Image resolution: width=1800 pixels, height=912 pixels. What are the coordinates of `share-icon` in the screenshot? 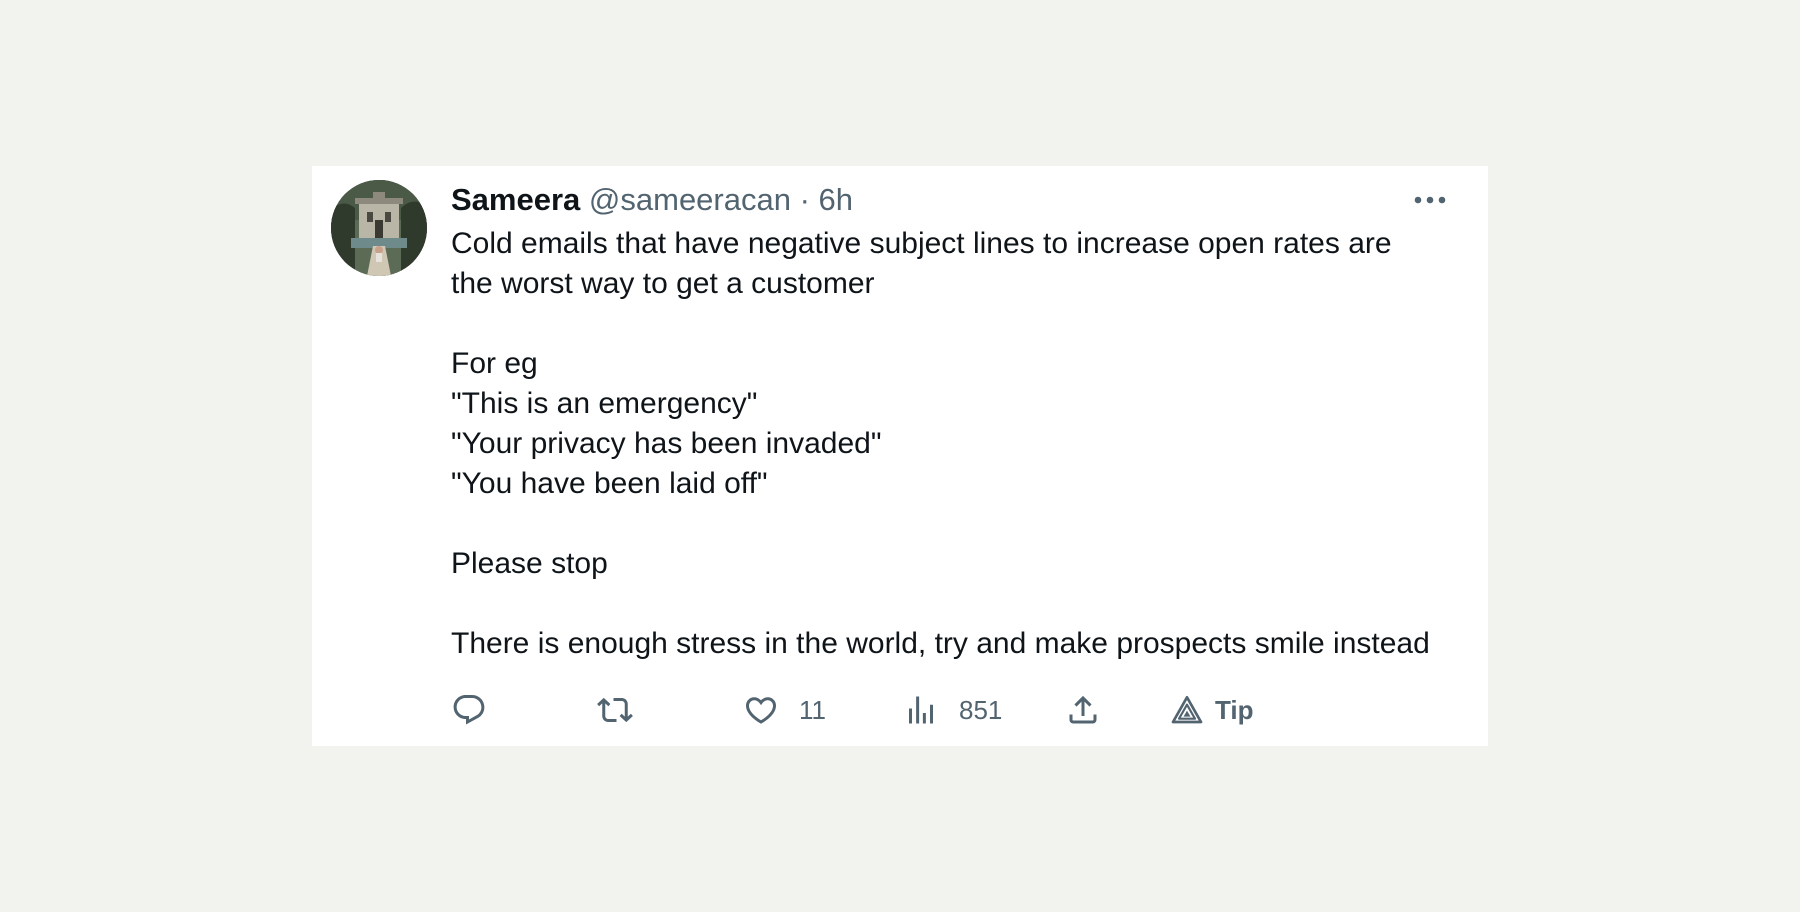 It's located at (1083, 709).